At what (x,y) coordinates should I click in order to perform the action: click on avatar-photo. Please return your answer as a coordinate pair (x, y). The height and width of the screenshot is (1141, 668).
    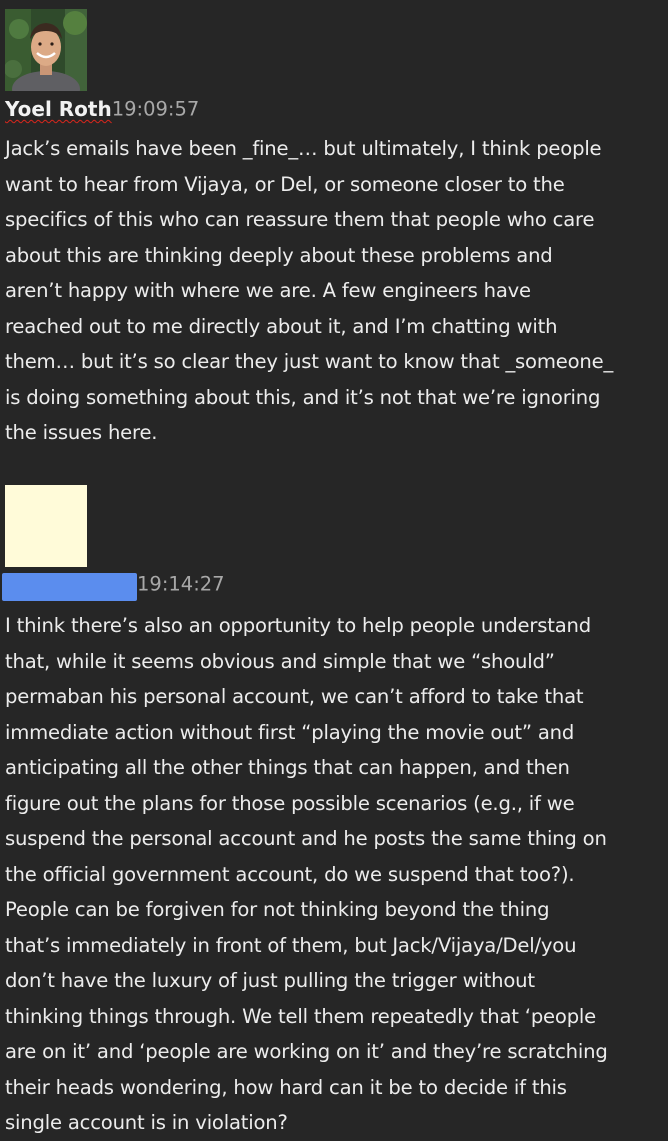
    Looking at the image, I should click on (46, 50).